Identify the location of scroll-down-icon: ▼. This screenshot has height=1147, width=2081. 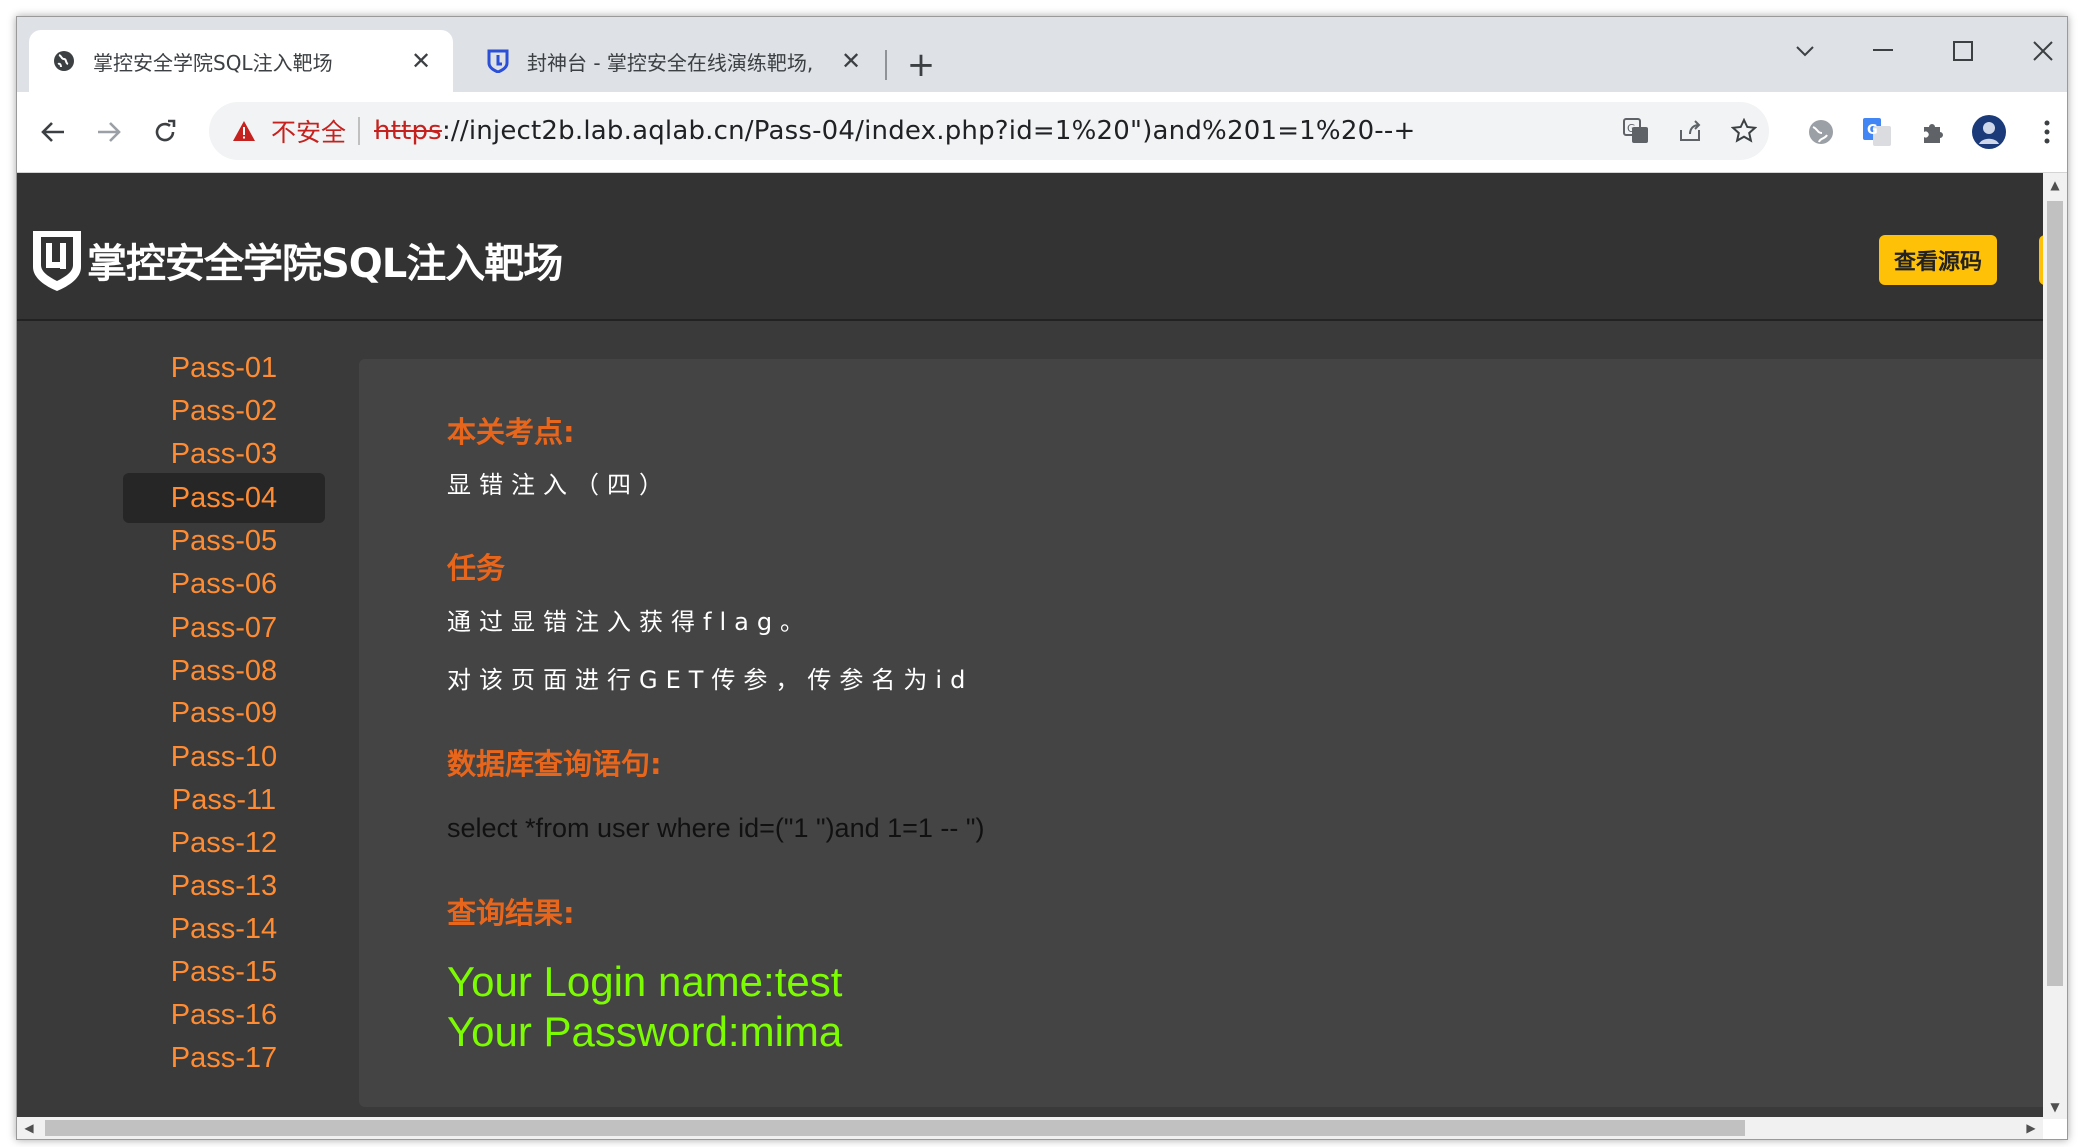
(2055, 1107).